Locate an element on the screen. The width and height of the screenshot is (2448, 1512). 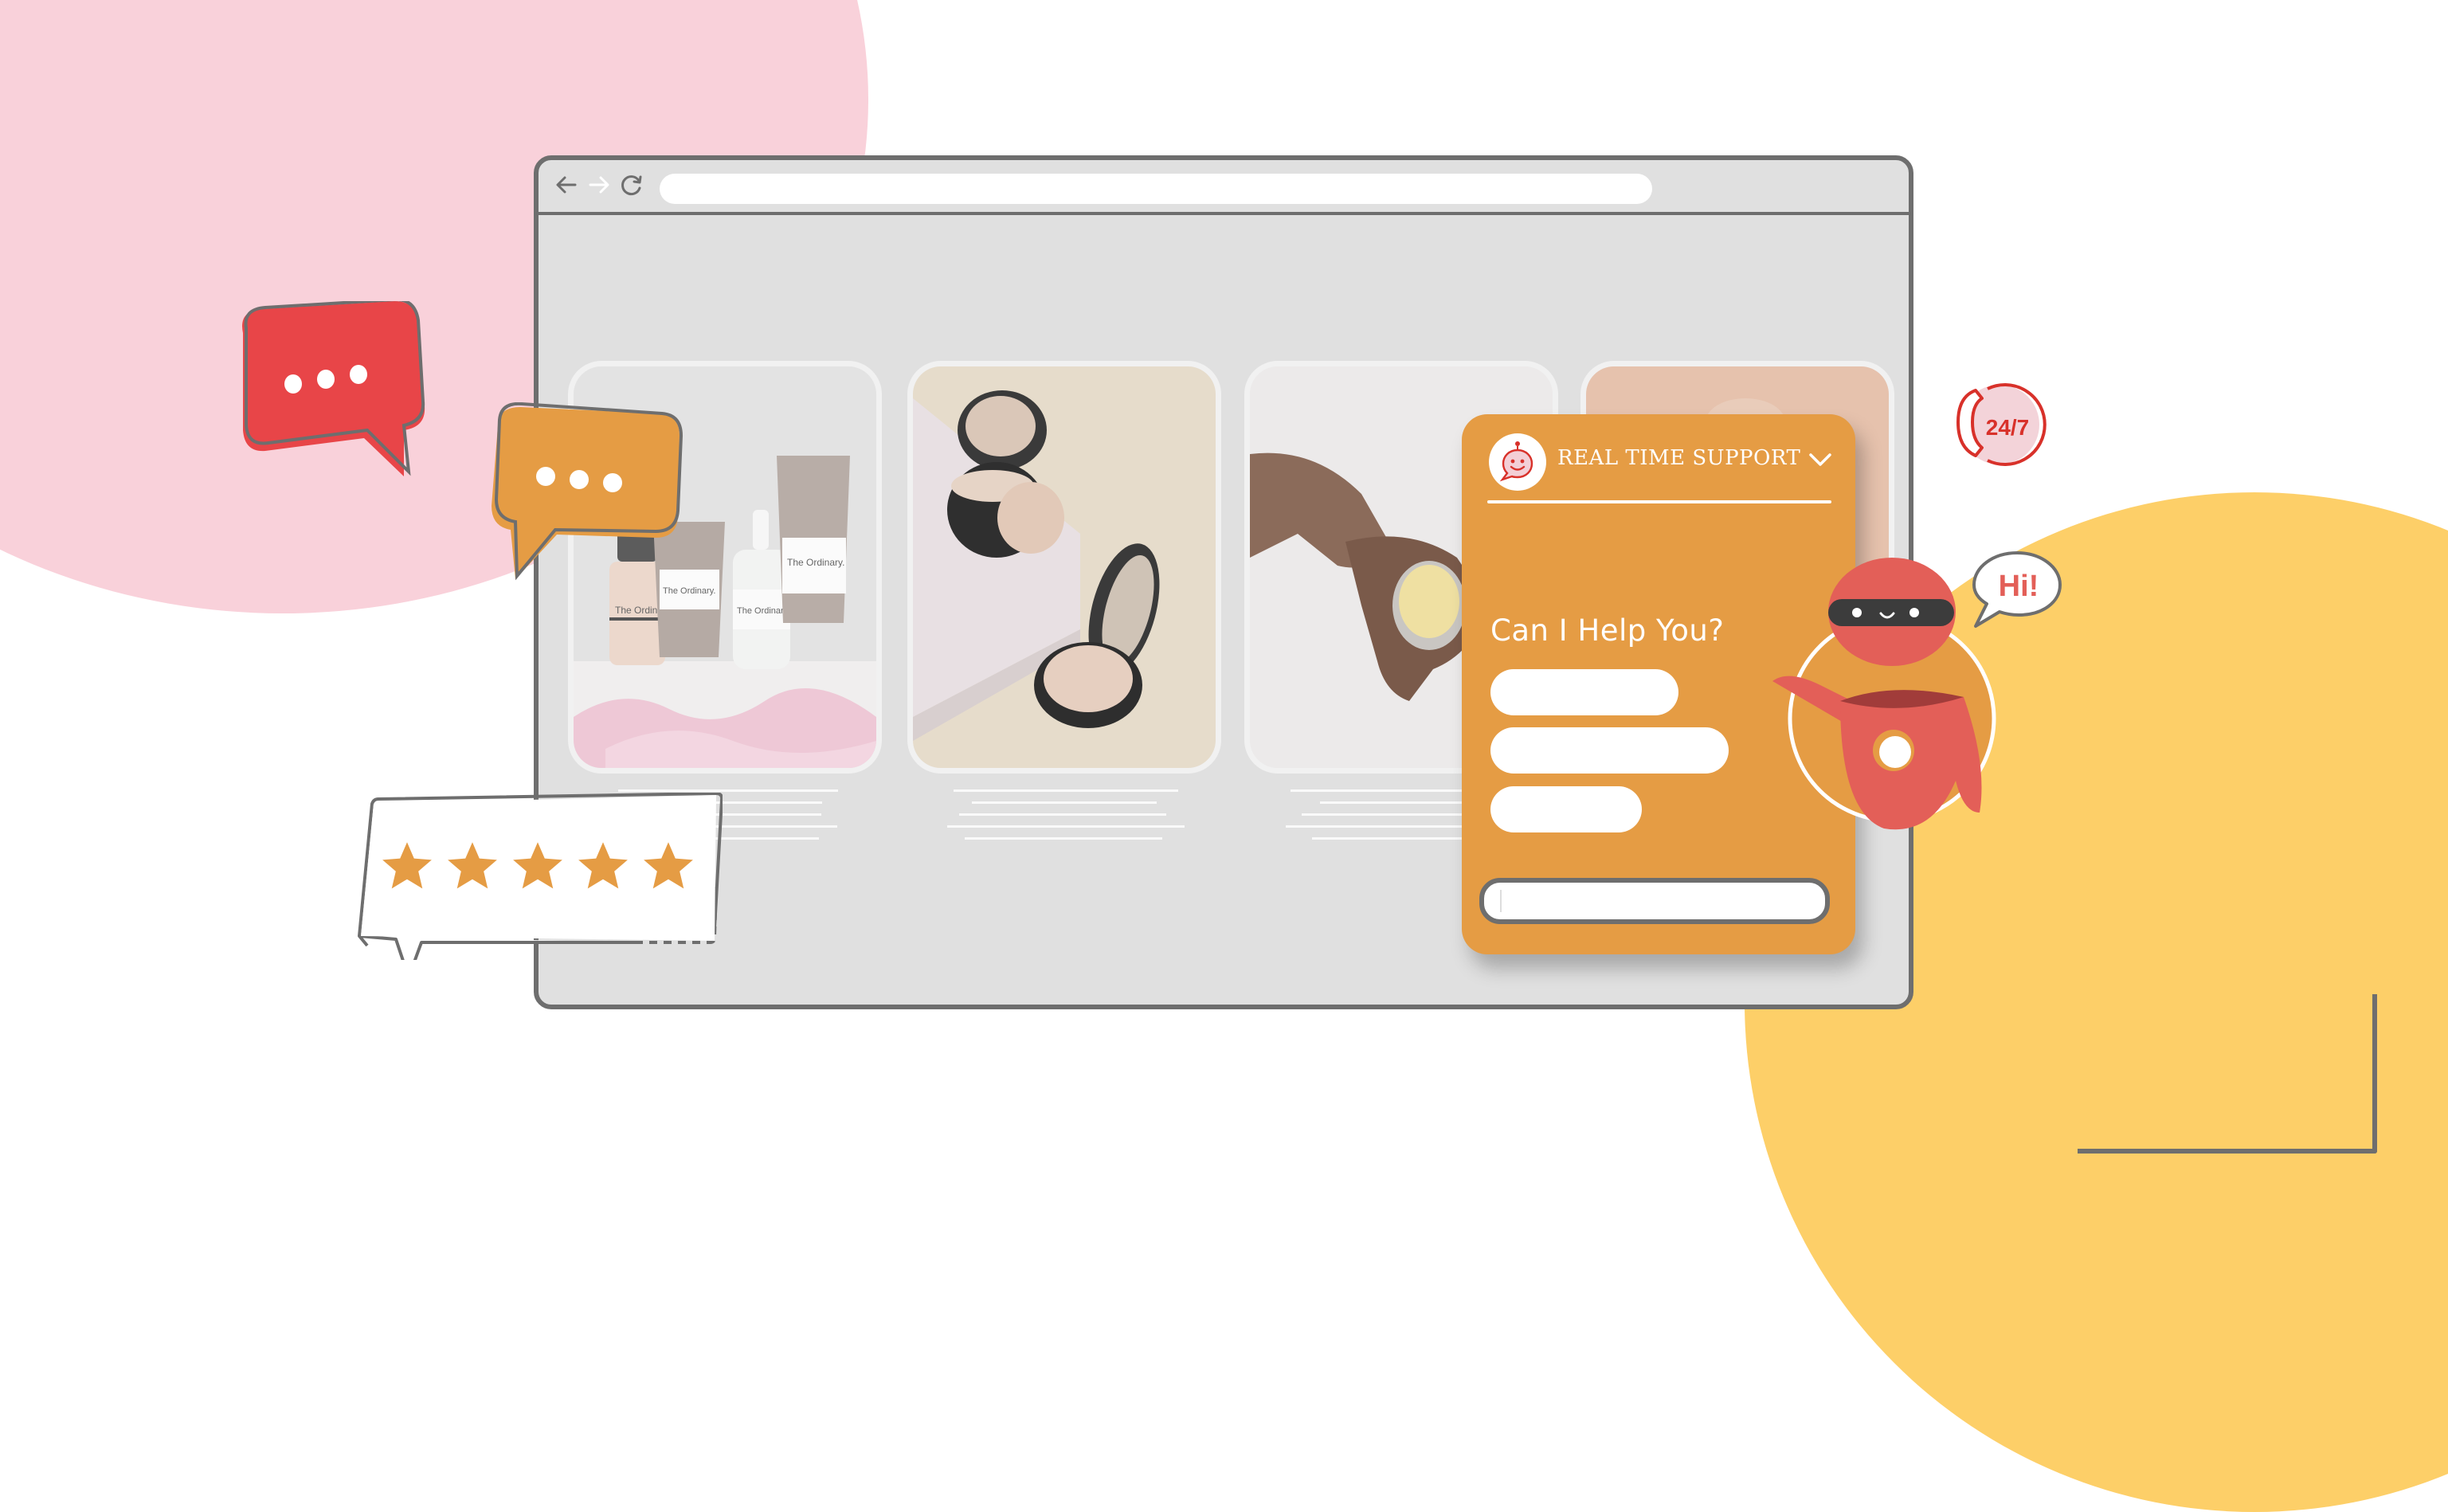
reload-icon is located at coordinates (631, 184).